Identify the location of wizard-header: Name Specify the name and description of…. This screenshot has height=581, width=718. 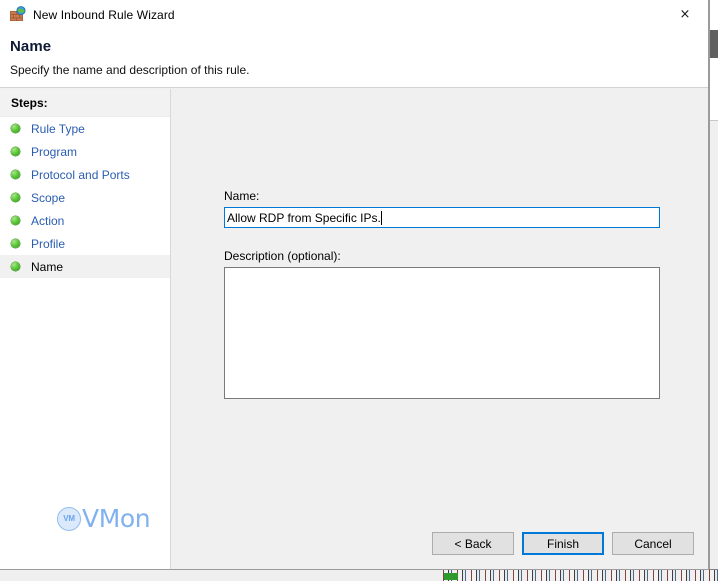
(354, 58).